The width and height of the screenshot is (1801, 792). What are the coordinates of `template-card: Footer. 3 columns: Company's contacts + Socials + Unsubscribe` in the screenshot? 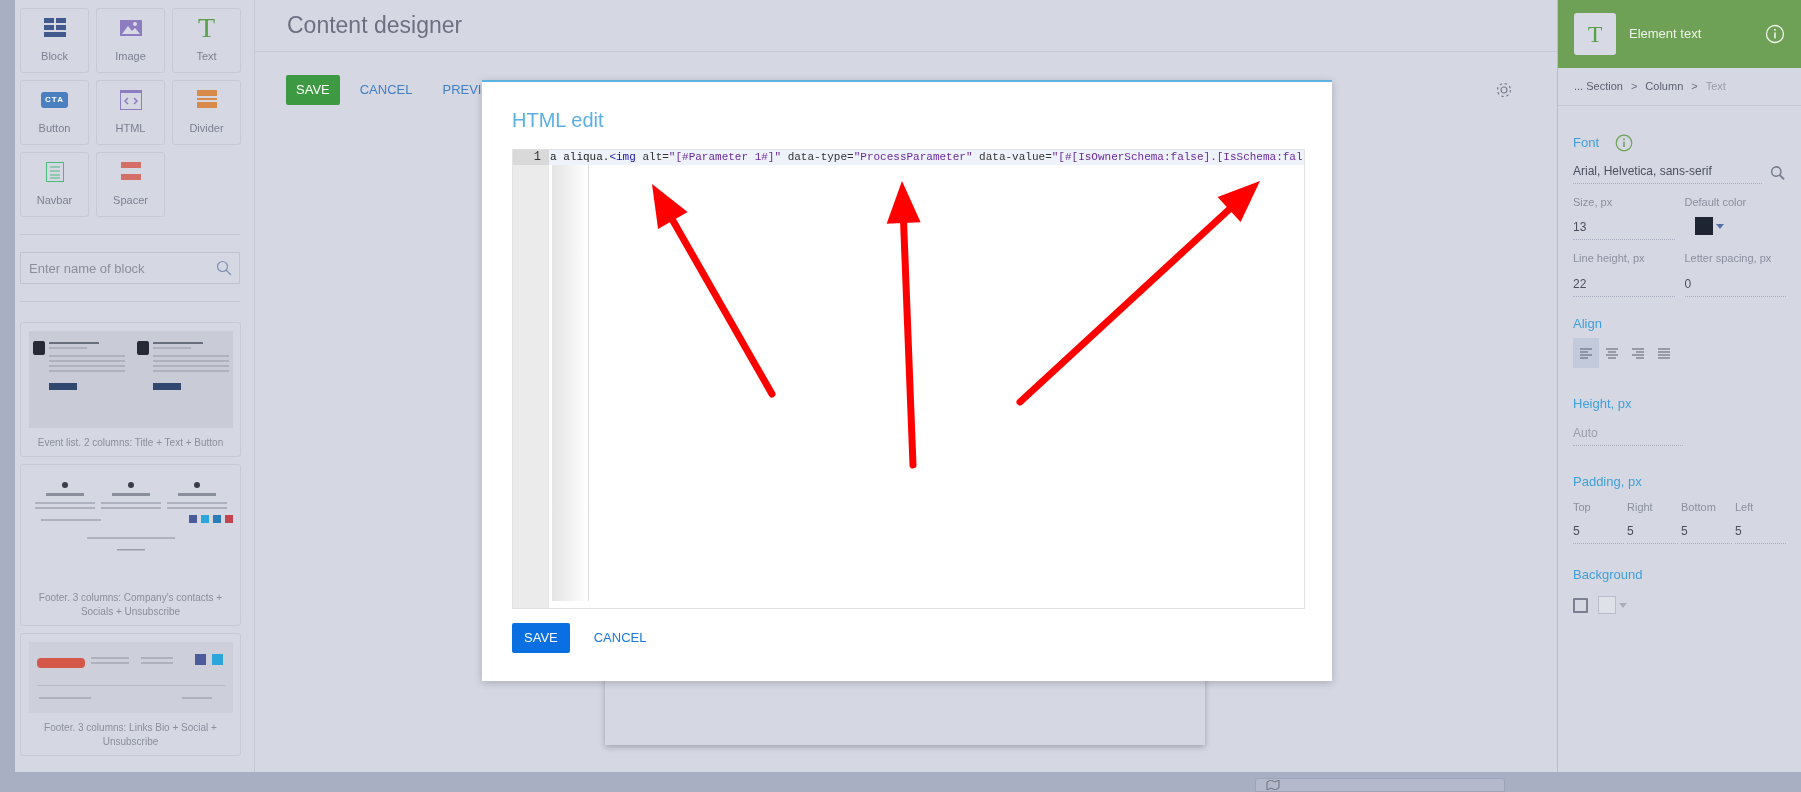 It's located at (130, 545).